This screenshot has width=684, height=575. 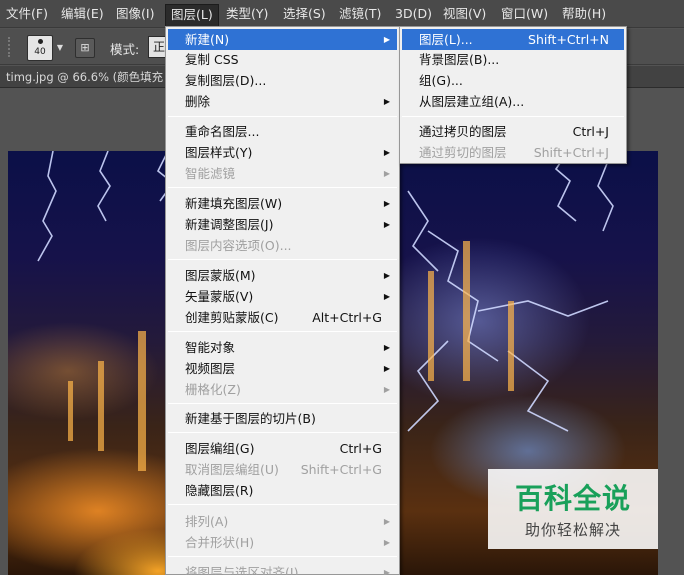 I want to click on menu-select: 选择(S), so click(x=304, y=14).